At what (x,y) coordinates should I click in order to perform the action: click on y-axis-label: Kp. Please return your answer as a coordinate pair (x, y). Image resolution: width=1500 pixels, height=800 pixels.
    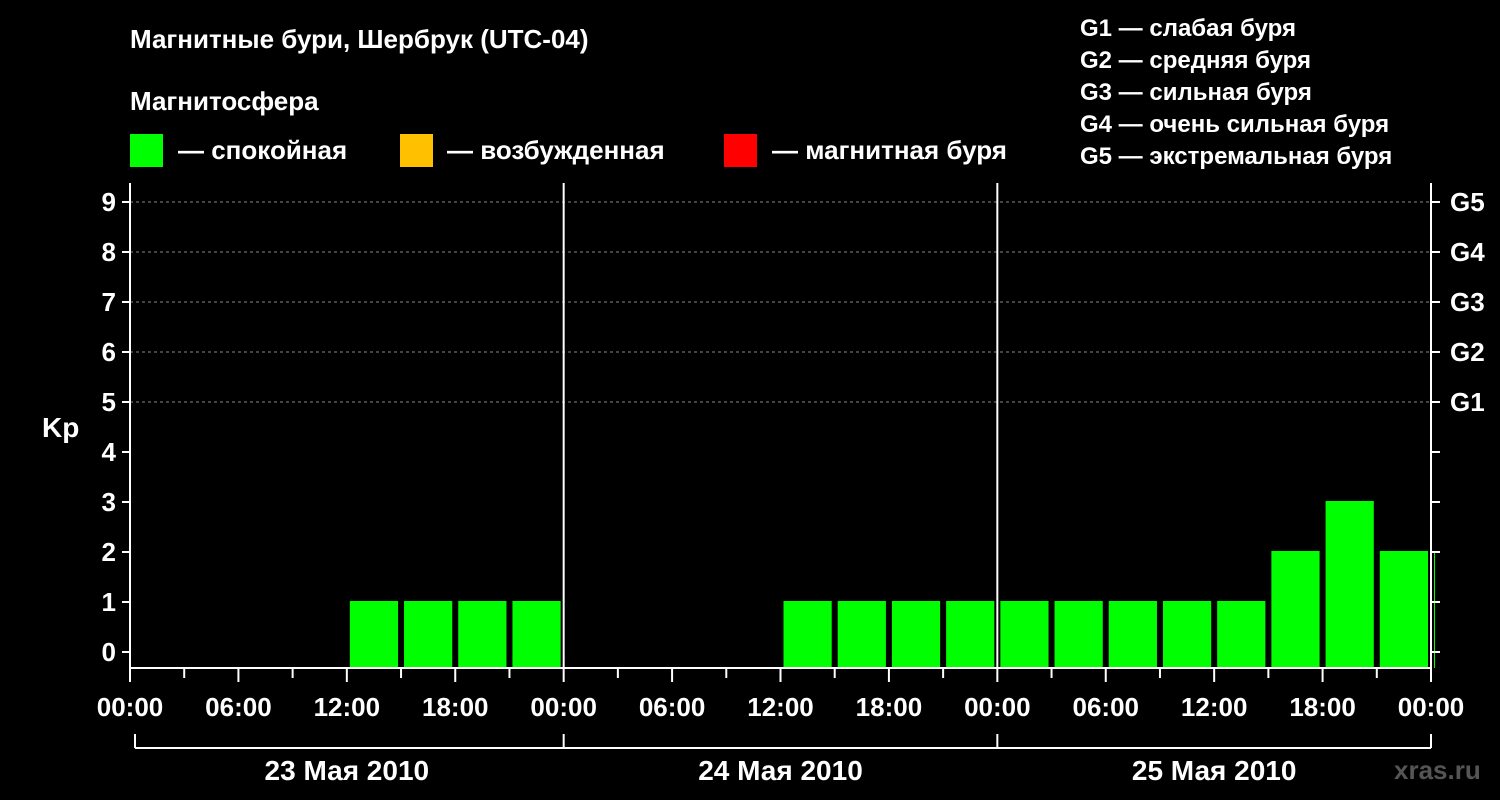
    Looking at the image, I should click on (60, 427).